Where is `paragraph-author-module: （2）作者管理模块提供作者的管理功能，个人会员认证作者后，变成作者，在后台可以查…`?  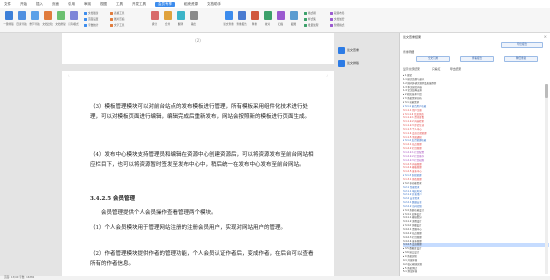 paragraph-author-module: （2）作者管理模块提供作者的管理功能，个人会员认证作者后，变成作者，在后台可以查… is located at coordinates (203, 259).